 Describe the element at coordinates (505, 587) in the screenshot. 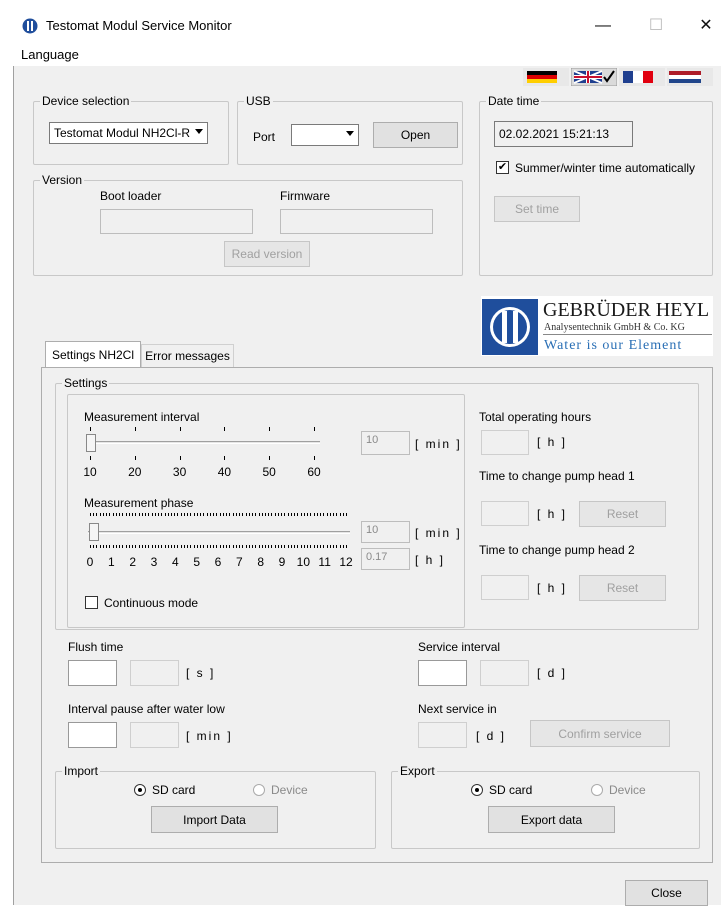

I see `pump-head-2-field` at that location.